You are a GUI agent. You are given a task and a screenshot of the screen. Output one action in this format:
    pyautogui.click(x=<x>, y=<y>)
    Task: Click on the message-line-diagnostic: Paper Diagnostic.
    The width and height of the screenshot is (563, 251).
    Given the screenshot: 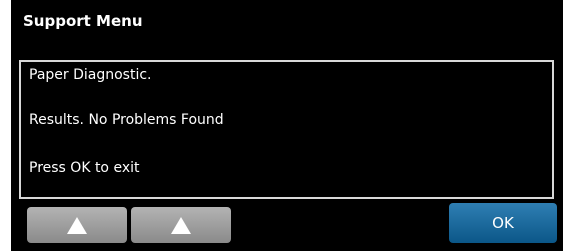 What is the action you would take?
    pyautogui.click(x=90, y=75)
    